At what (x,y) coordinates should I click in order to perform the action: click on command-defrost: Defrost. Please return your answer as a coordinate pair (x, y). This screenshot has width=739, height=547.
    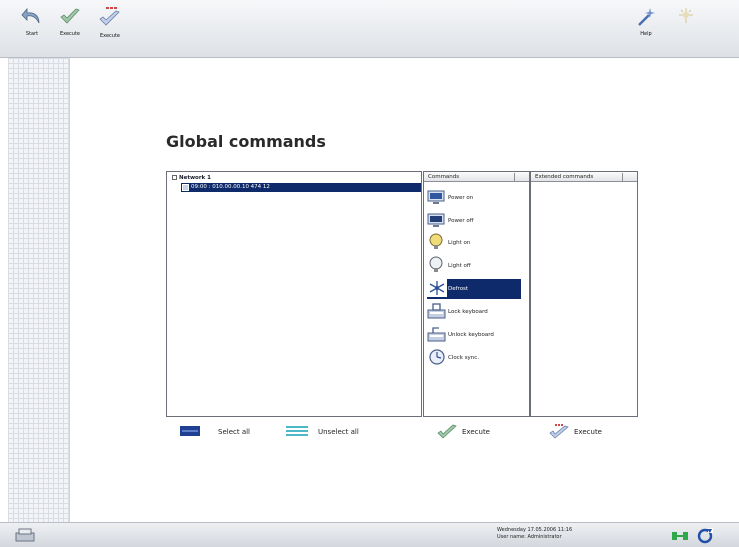
    Looking at the image, I should click on (474, 289).